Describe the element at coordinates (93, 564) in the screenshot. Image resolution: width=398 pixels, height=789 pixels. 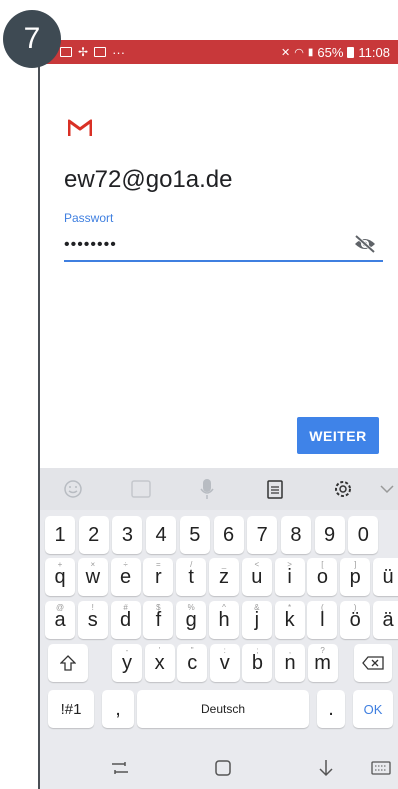
I see `key-secondary-label: ×` at that location.